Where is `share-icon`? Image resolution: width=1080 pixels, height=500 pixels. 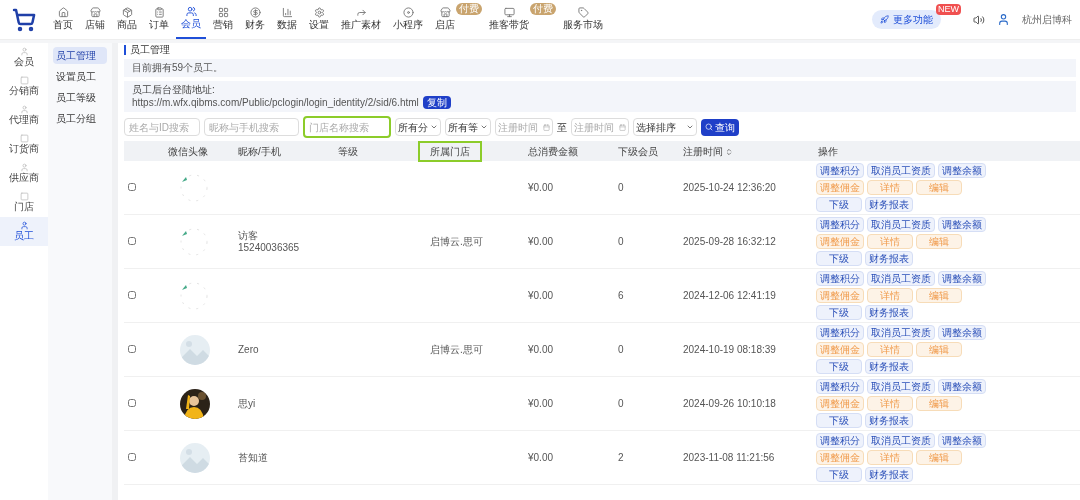
share-icon is located at coordinates (361, 12).